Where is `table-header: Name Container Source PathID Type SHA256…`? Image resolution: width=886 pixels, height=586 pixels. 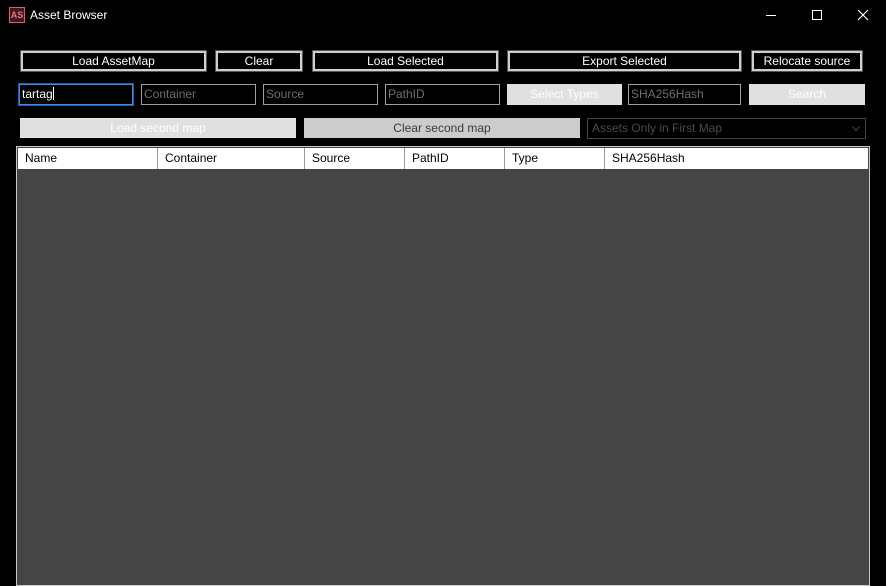 table-header: Name Container Source PathID Type SHA256… is located at coordinates (443, 158).